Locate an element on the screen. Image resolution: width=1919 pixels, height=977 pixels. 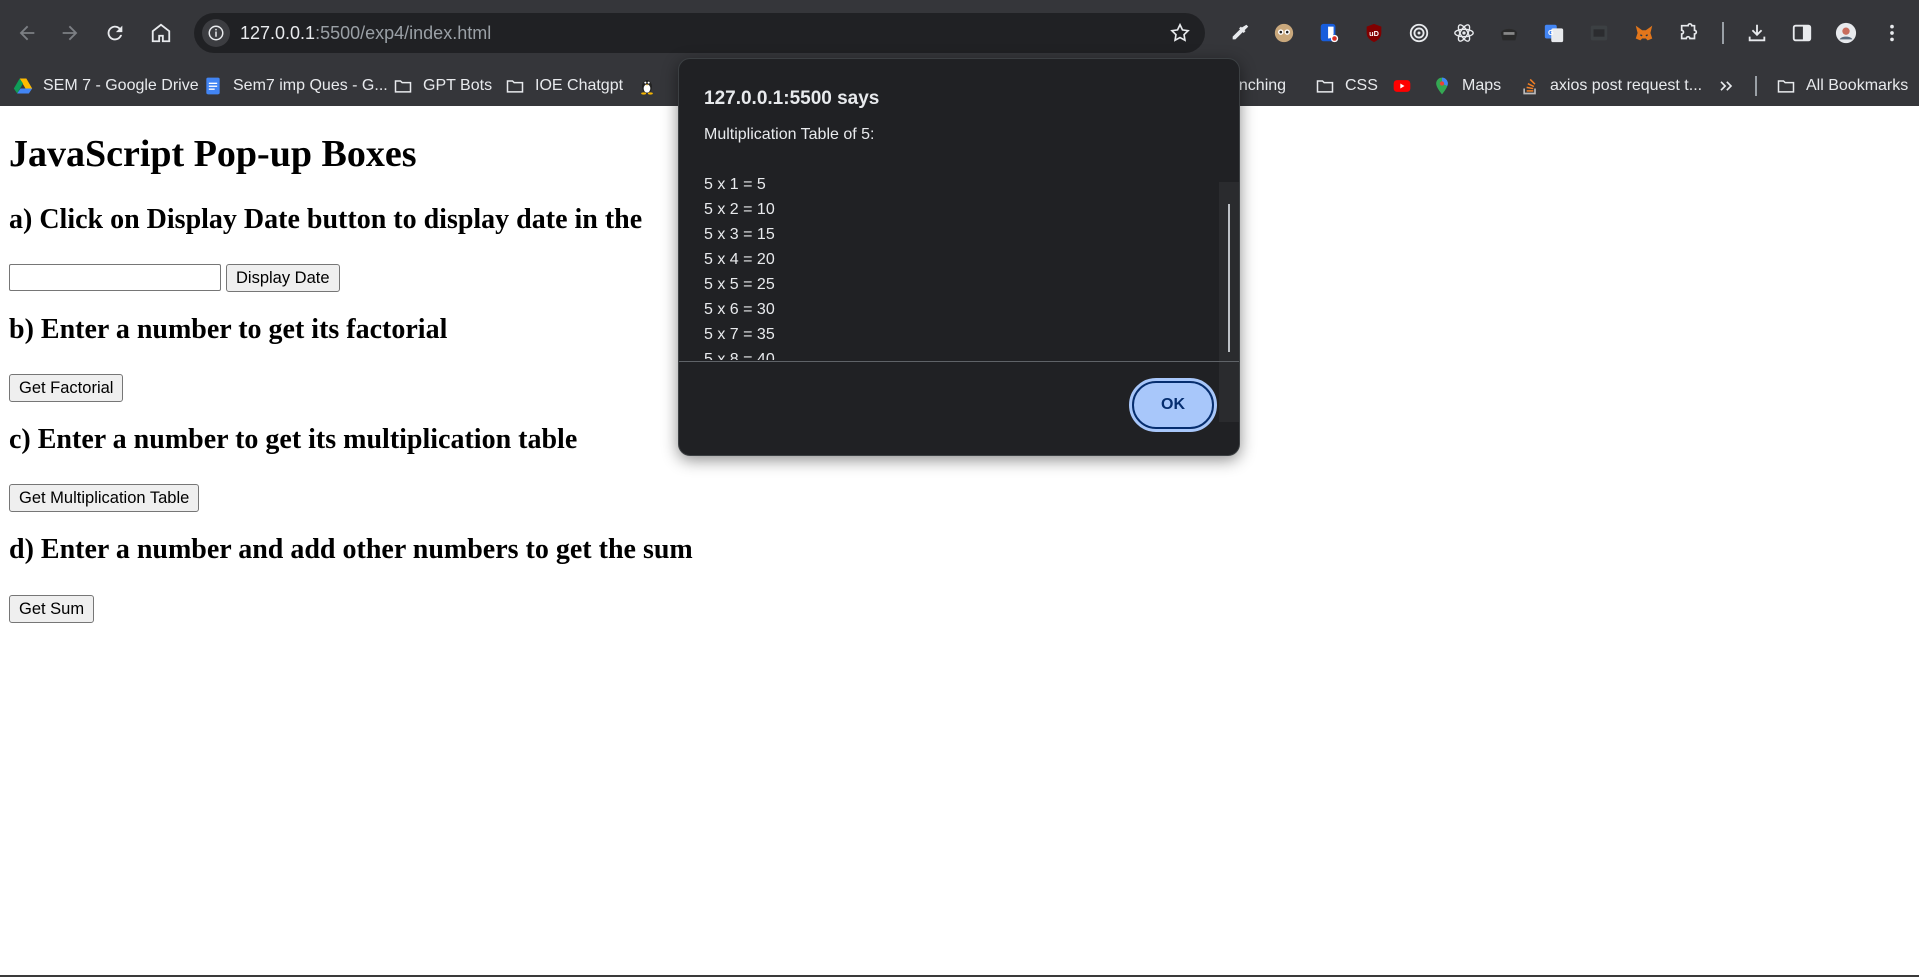
linux-penguin-icon is located at coordinates (647, 87).